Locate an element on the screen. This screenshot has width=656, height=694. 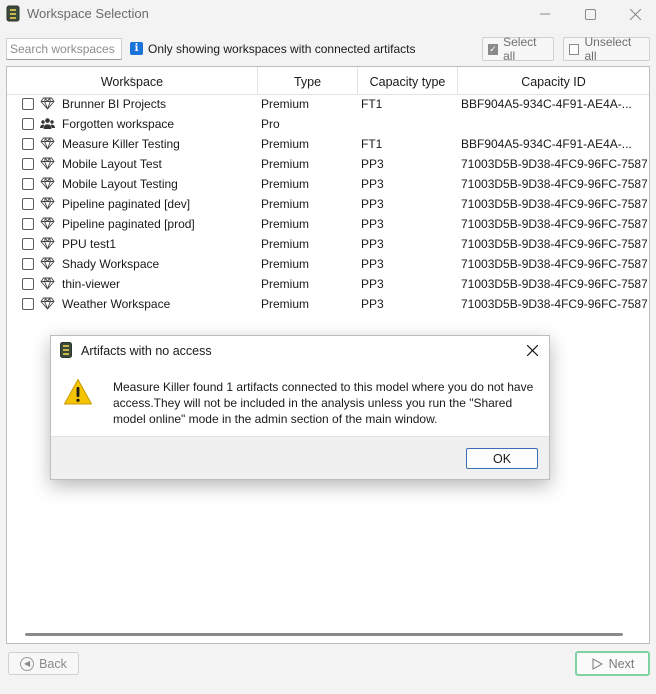
warning-icon is located at coordinates (78, 392).